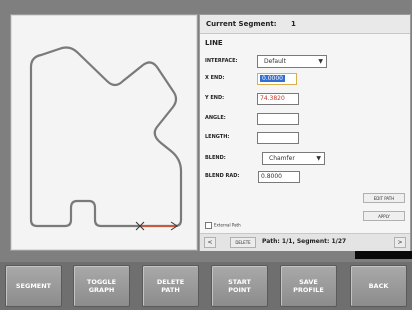 The width and height of the screenshot is (412, 310). What do you see at coordinates (208, 225) in the screenshot?
I see `checkbox-icon` at bounding box center [208, 225].